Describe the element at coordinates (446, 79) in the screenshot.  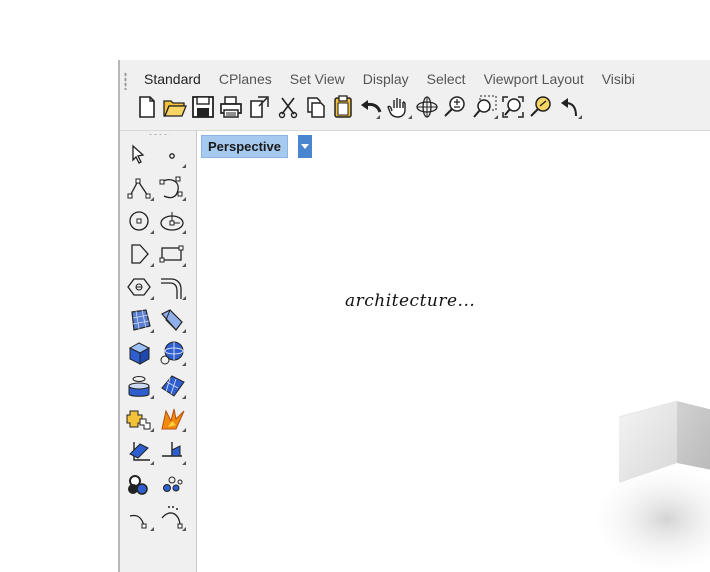
I see `tab-select: Select` at that location.